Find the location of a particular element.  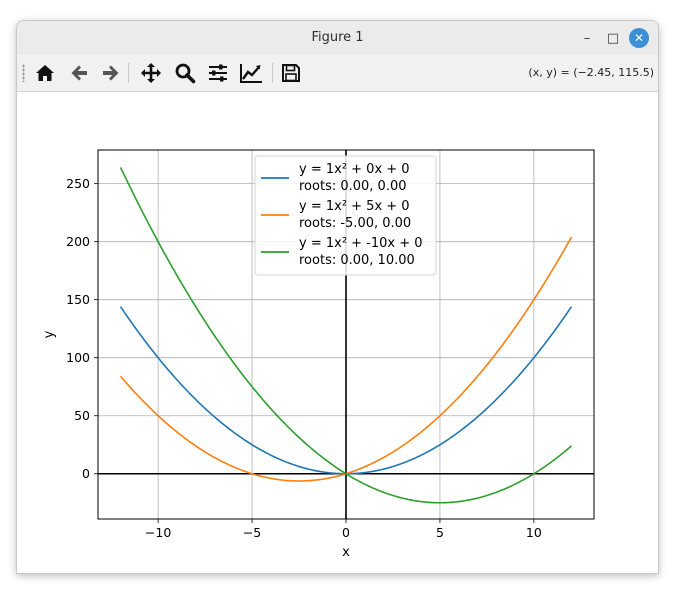

pan-button is located at coordinates (151, 73).